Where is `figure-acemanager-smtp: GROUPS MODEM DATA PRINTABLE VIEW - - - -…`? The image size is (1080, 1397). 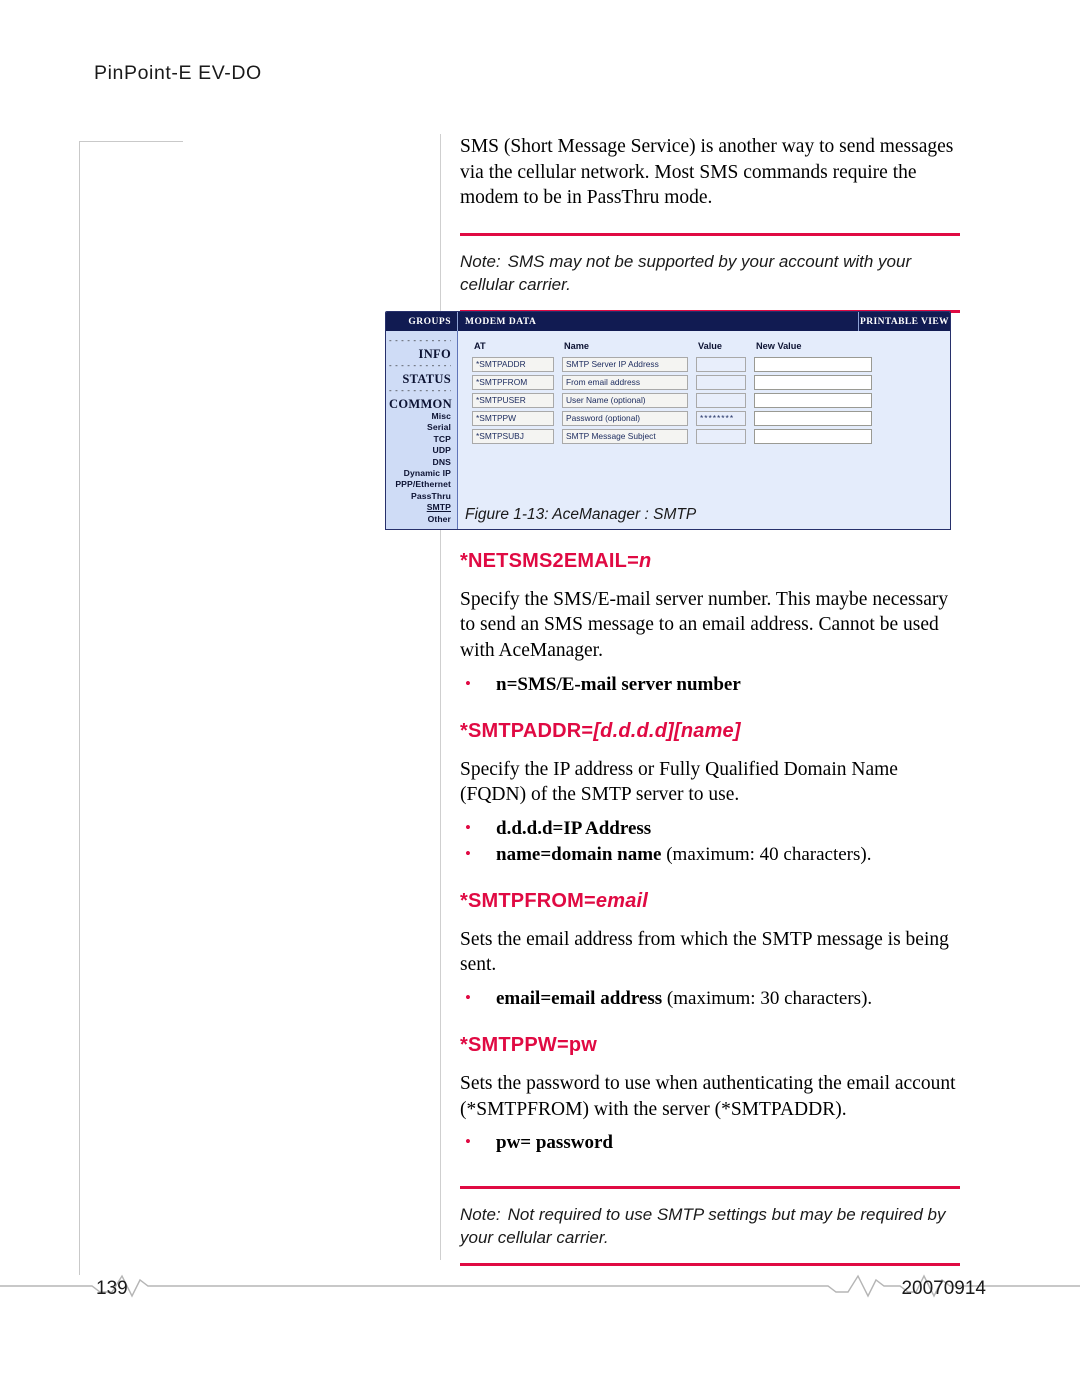
figure-acemanager-smtp: GROUPS MODEM DATA PRINTABLE VIEW - - - -… is located at coordinates (668, 421).